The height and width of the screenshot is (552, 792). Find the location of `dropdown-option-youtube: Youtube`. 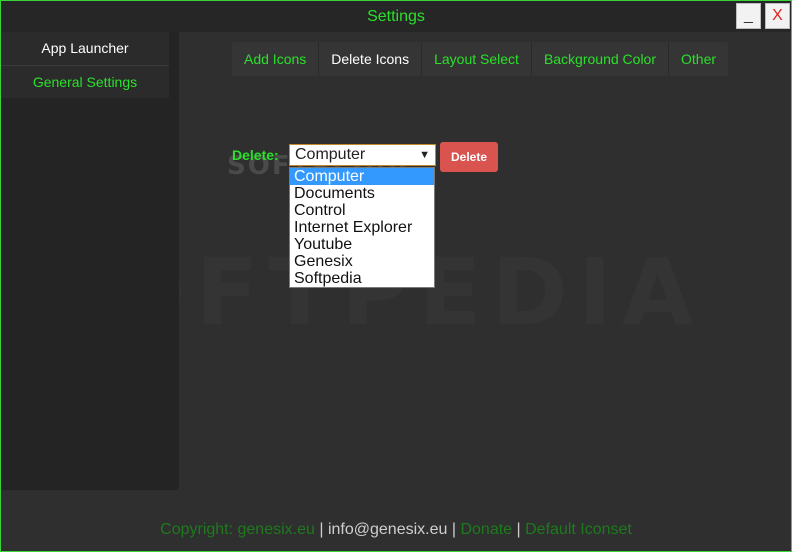

dropdown-option-youtube: Youtube is located at coordinates (362, 244).